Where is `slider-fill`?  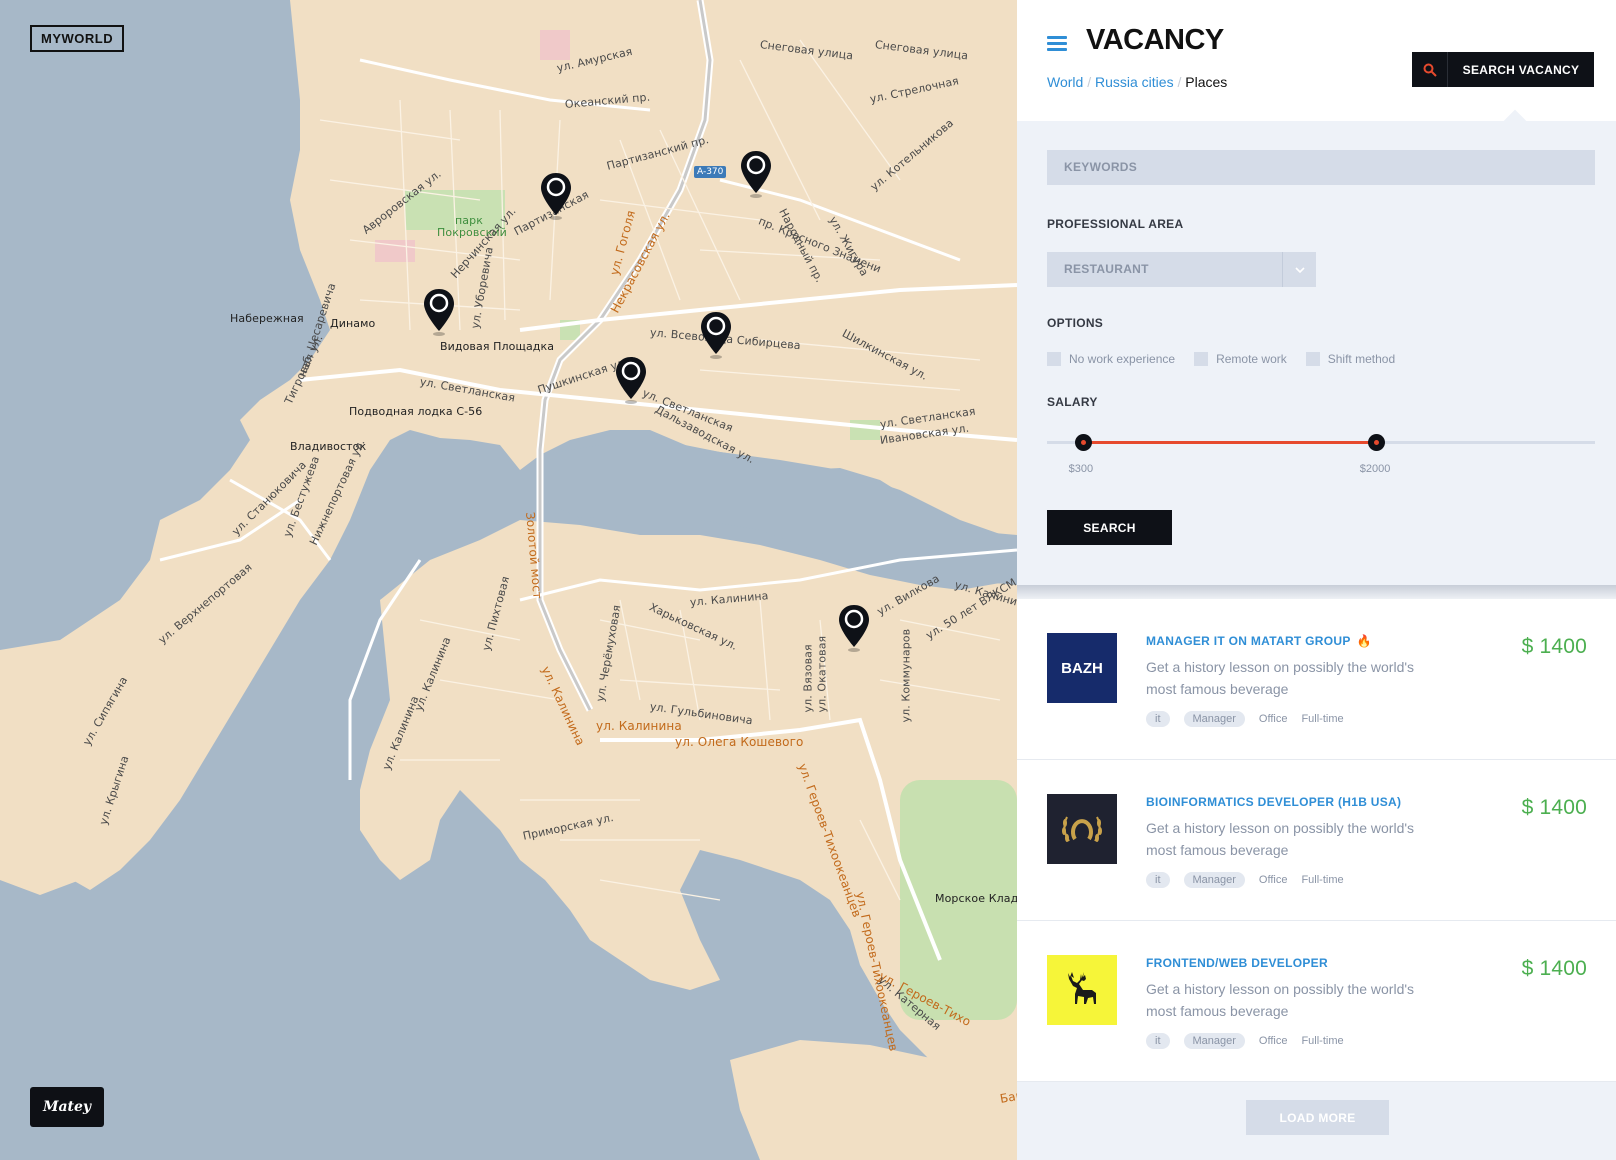 slider-fill is located at coordinates (1229, 442).